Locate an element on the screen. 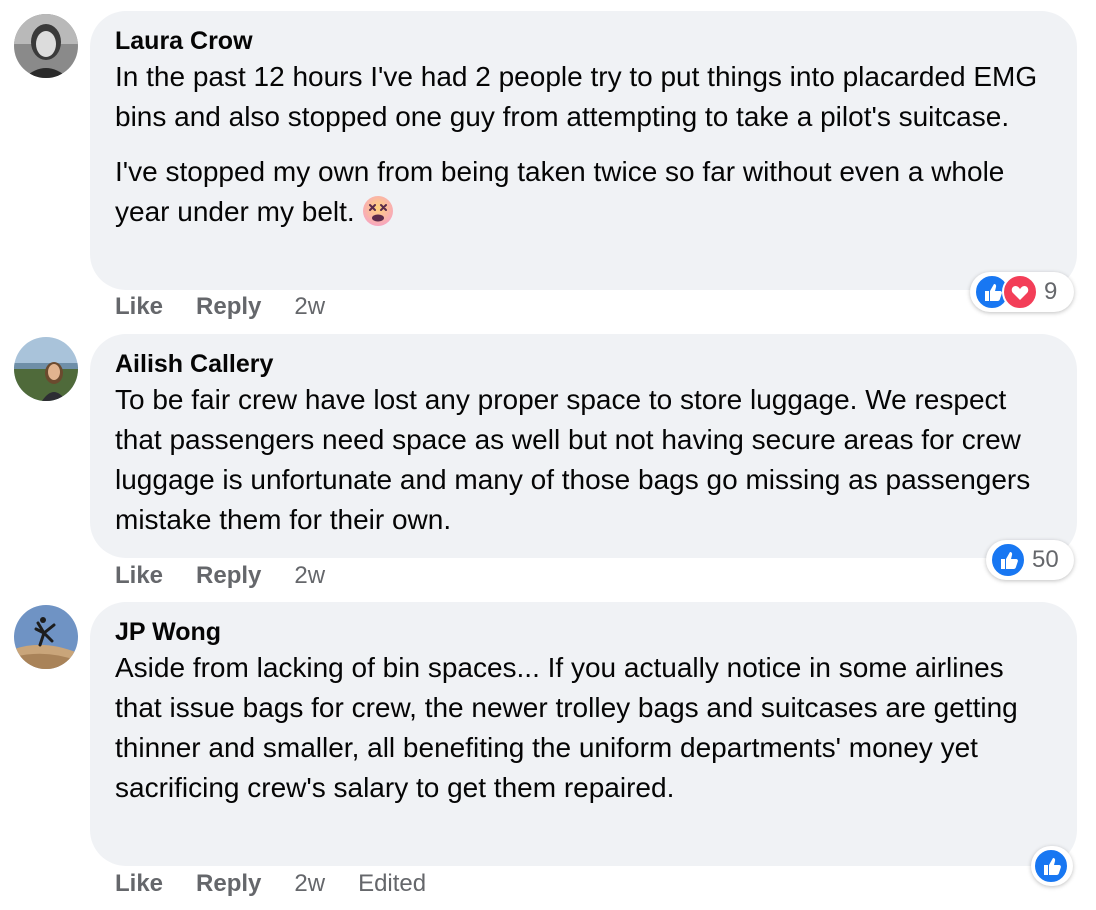  reaction-summary: 9 is located at coordinates (1022, 292).